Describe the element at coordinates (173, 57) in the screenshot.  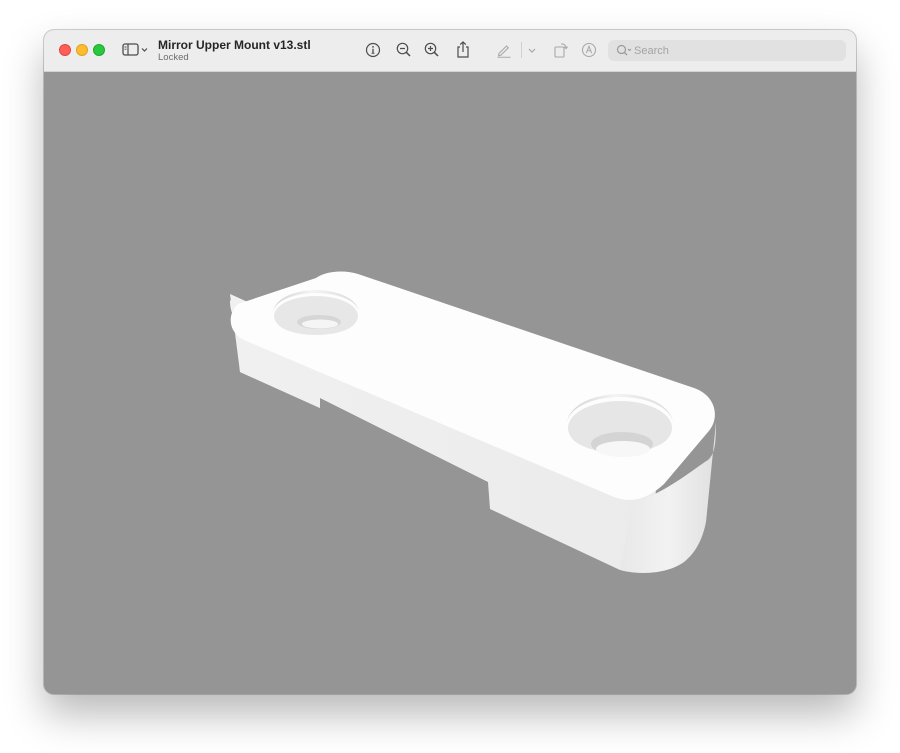
I see `document-status: Locked` at that location.